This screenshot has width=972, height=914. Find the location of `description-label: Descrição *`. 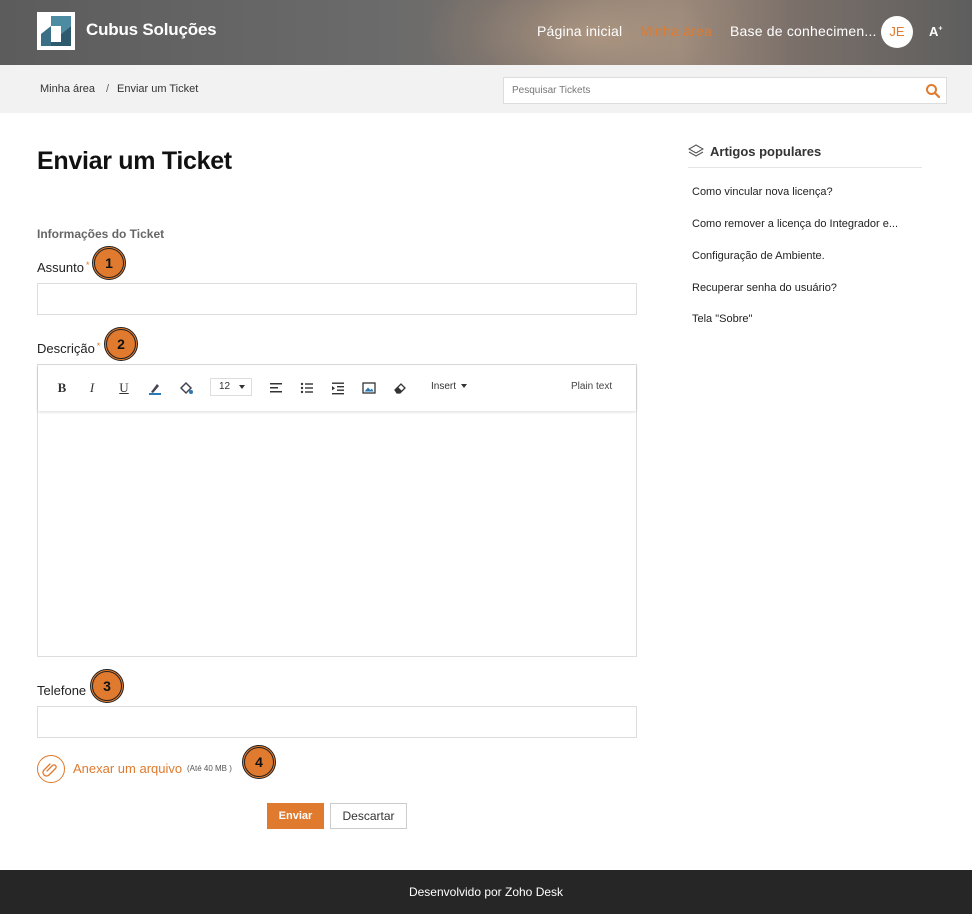

description-label: Descrição * is located at coordinates (69, 348).